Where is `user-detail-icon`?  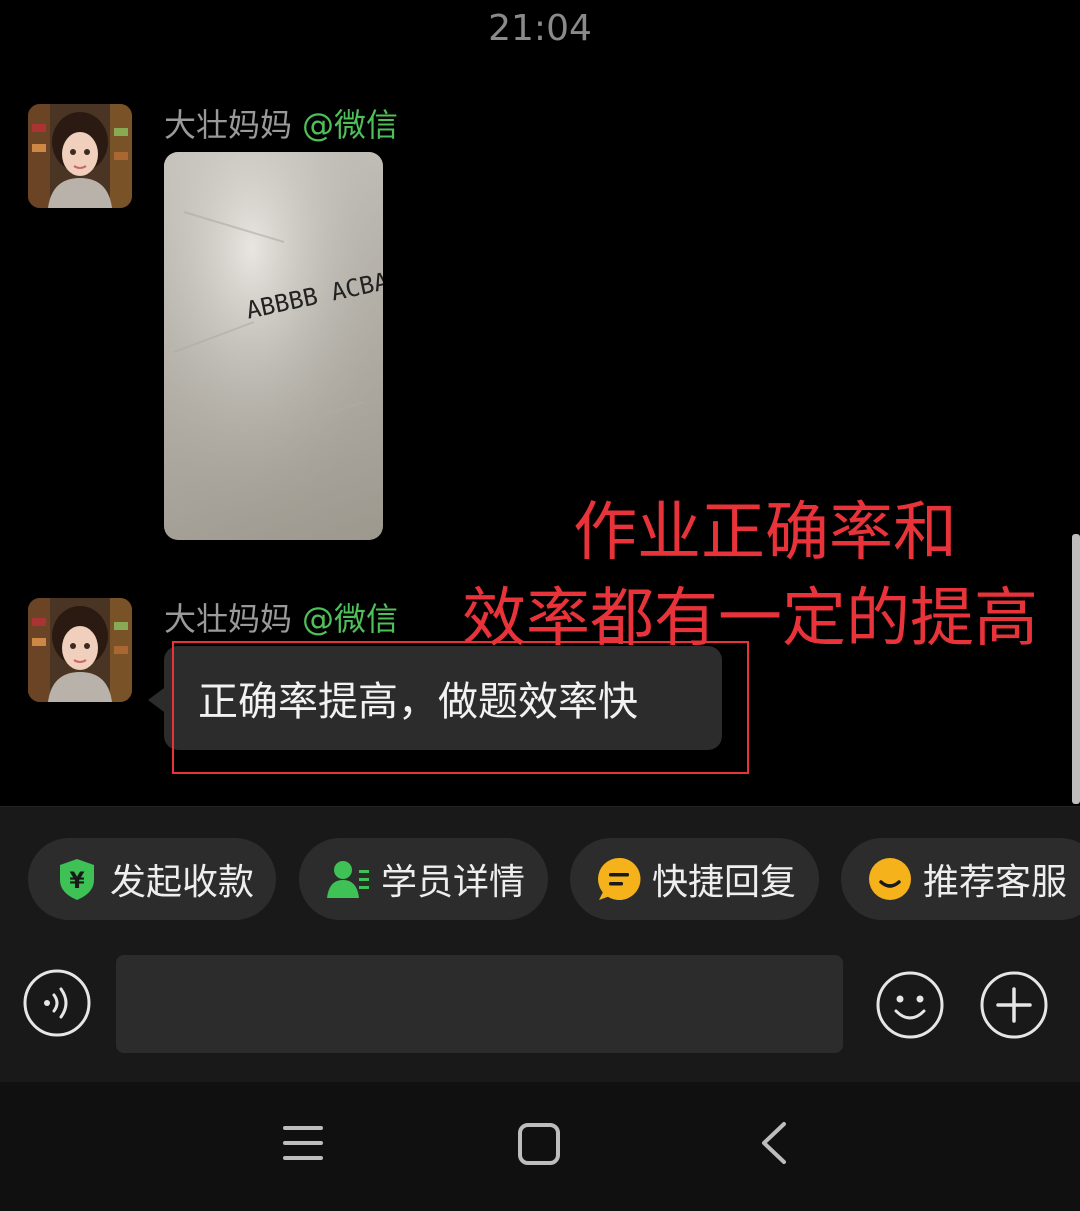 user-detail-icon is located at coordinates (348, 879).